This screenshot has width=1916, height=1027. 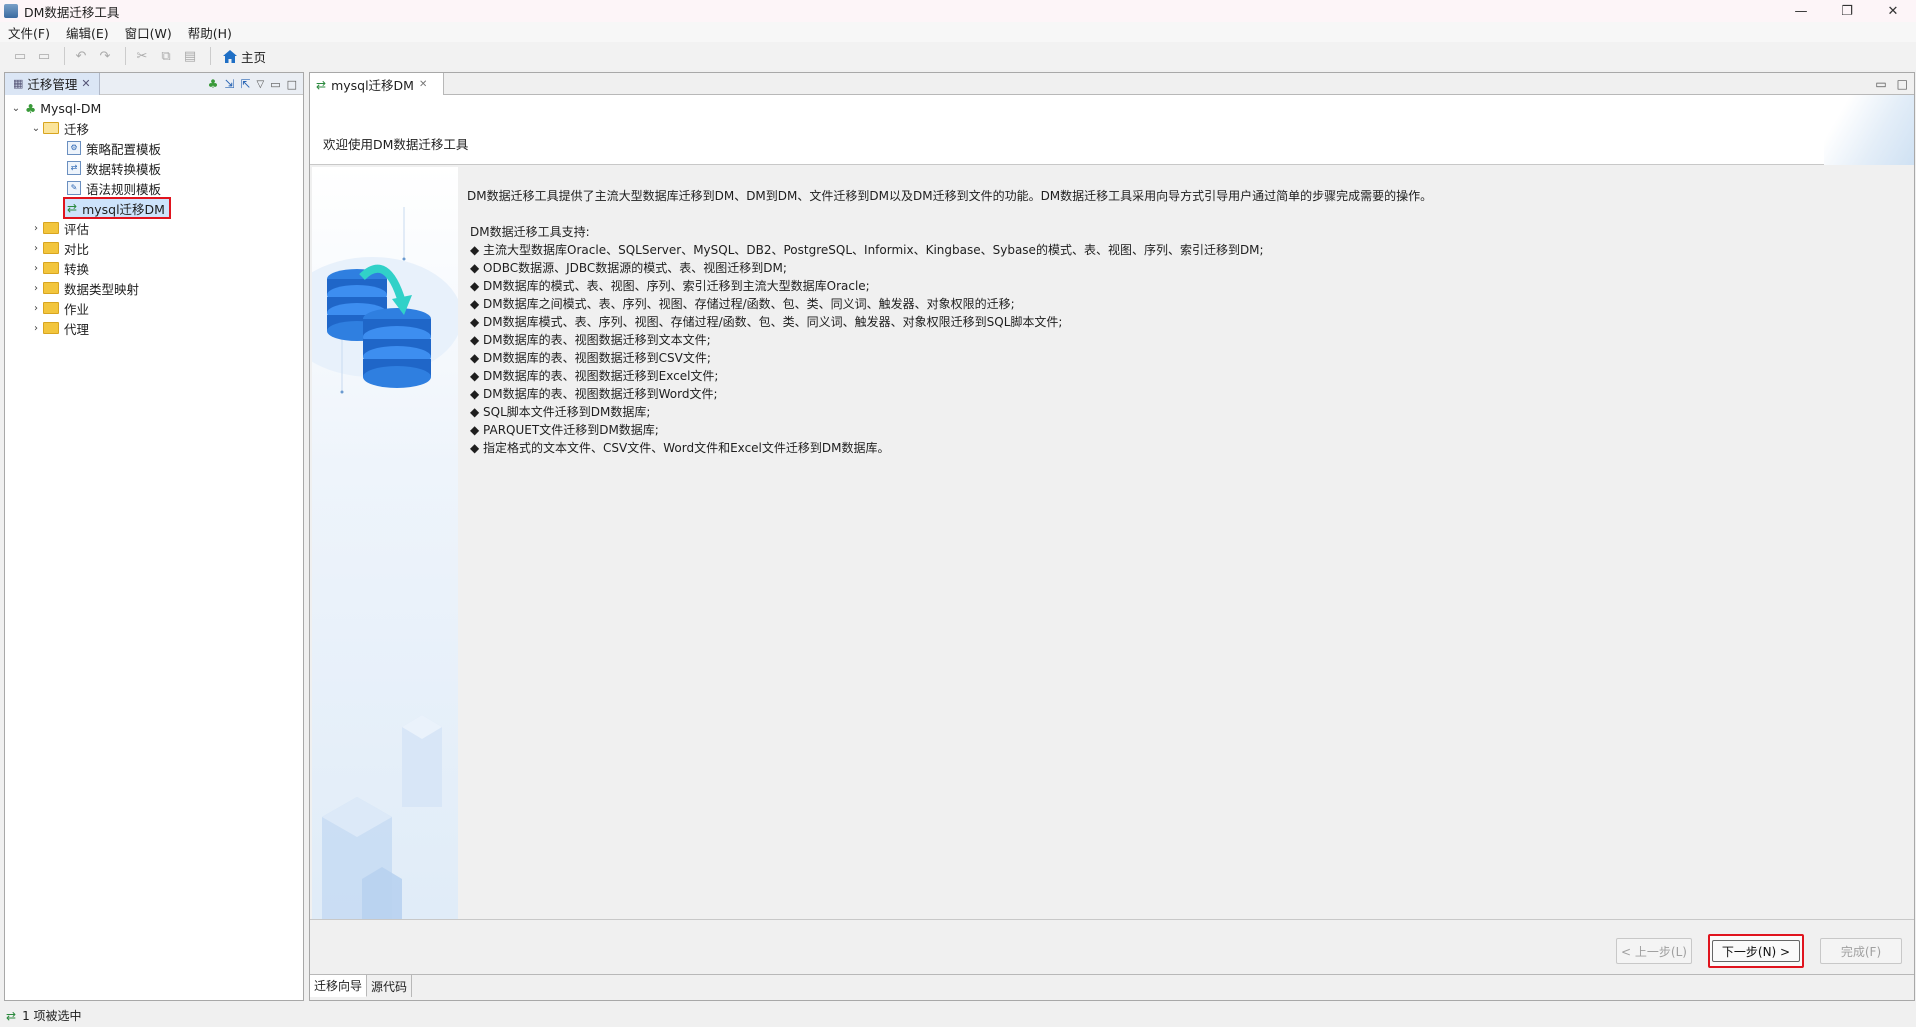 I want to click on folder-open-icon, so click(x=51, y=128).